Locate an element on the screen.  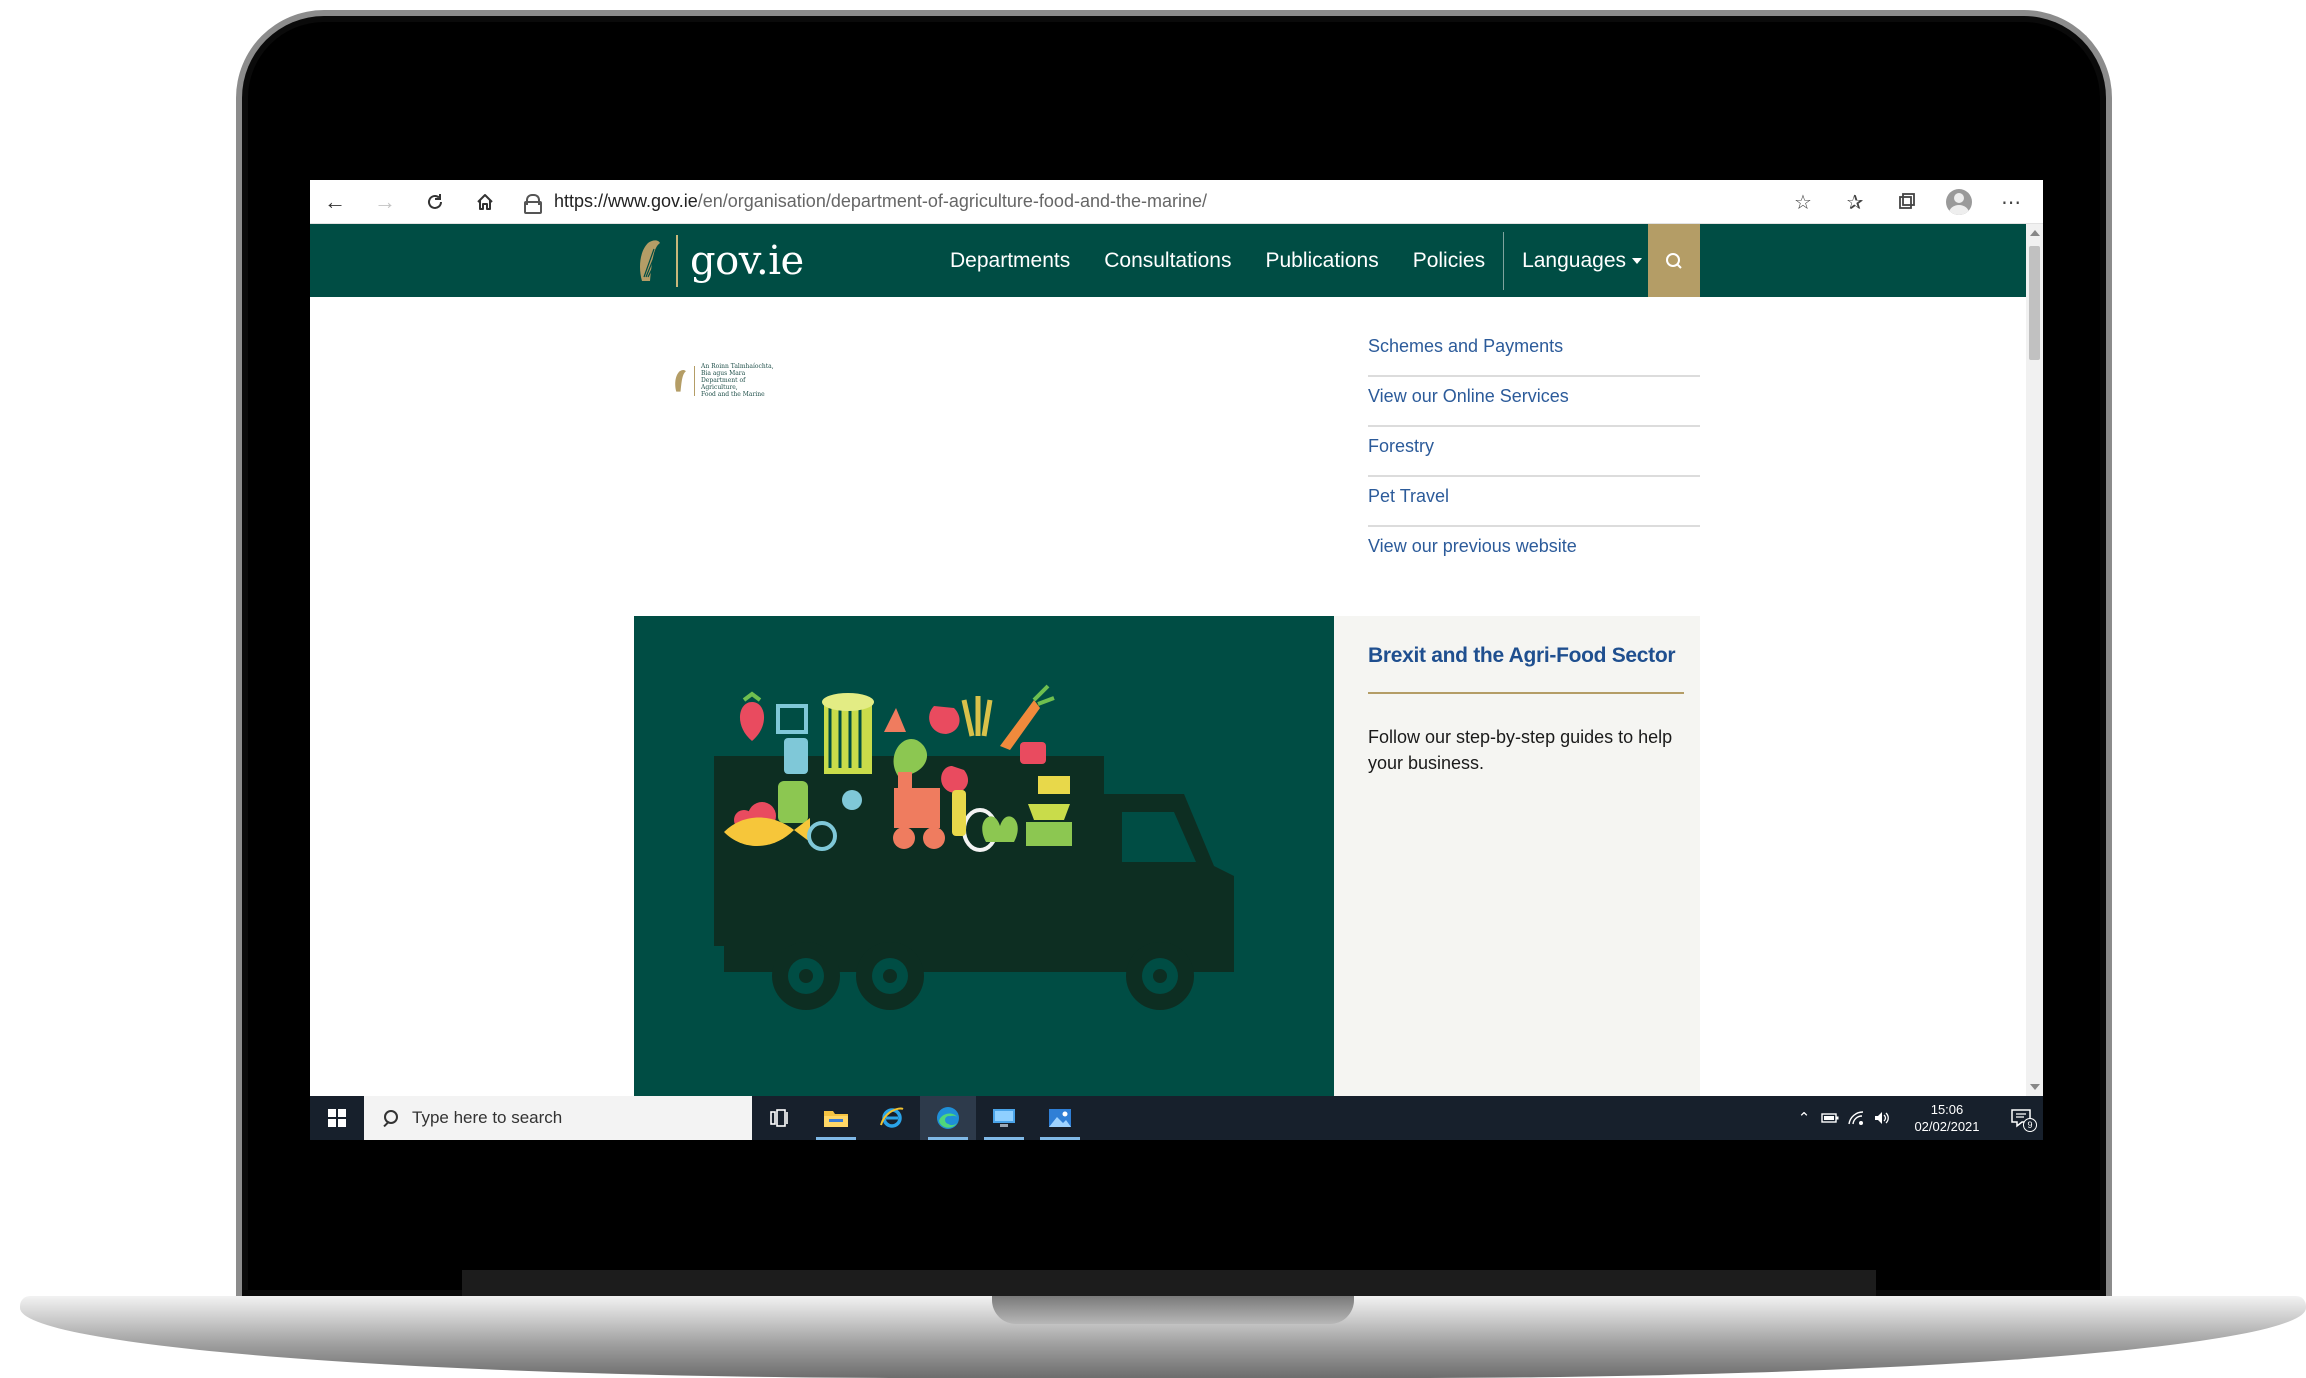
collections-button is located at coordinates (1907, 202).